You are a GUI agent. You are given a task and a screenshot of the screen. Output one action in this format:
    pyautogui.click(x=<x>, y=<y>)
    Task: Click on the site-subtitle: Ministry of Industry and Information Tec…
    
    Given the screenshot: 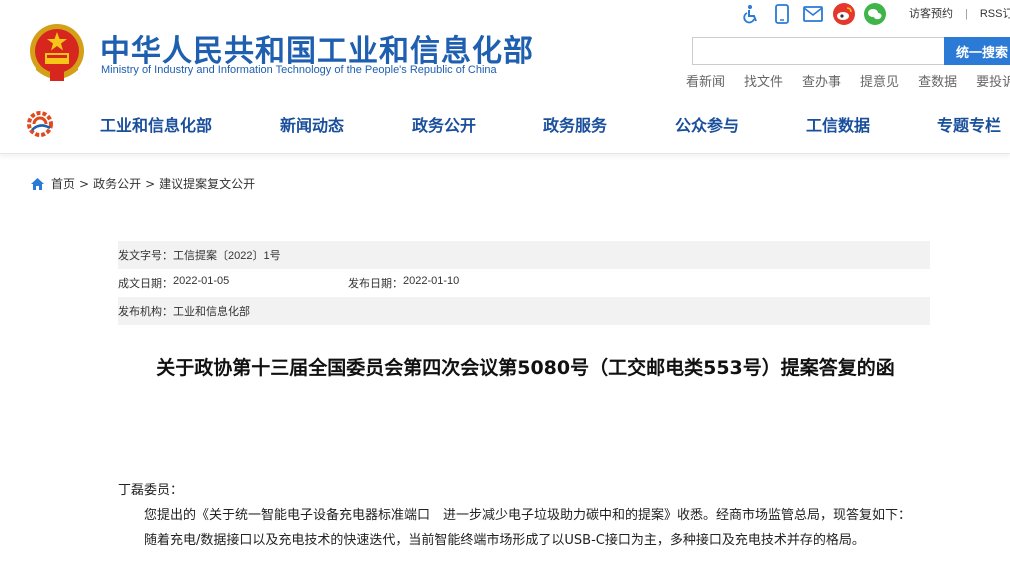 What is the action you would take?
    pyautogui.click(x=299, y=70)
    